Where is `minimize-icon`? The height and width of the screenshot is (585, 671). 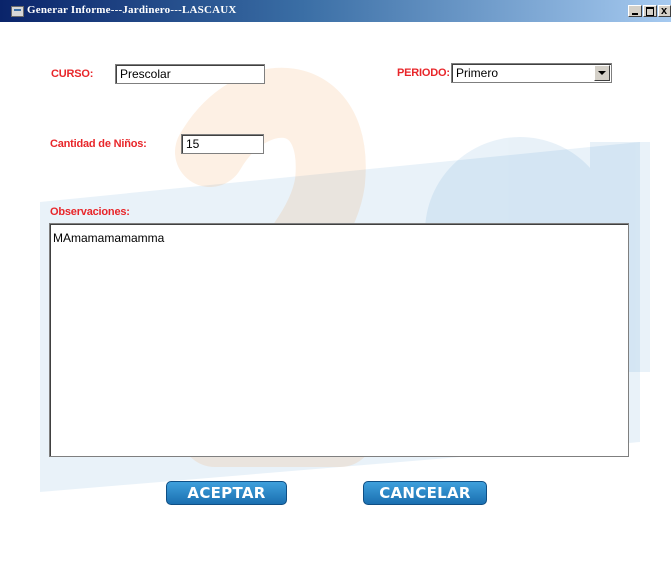 minimize-icon is located at coordinates (635, 11).